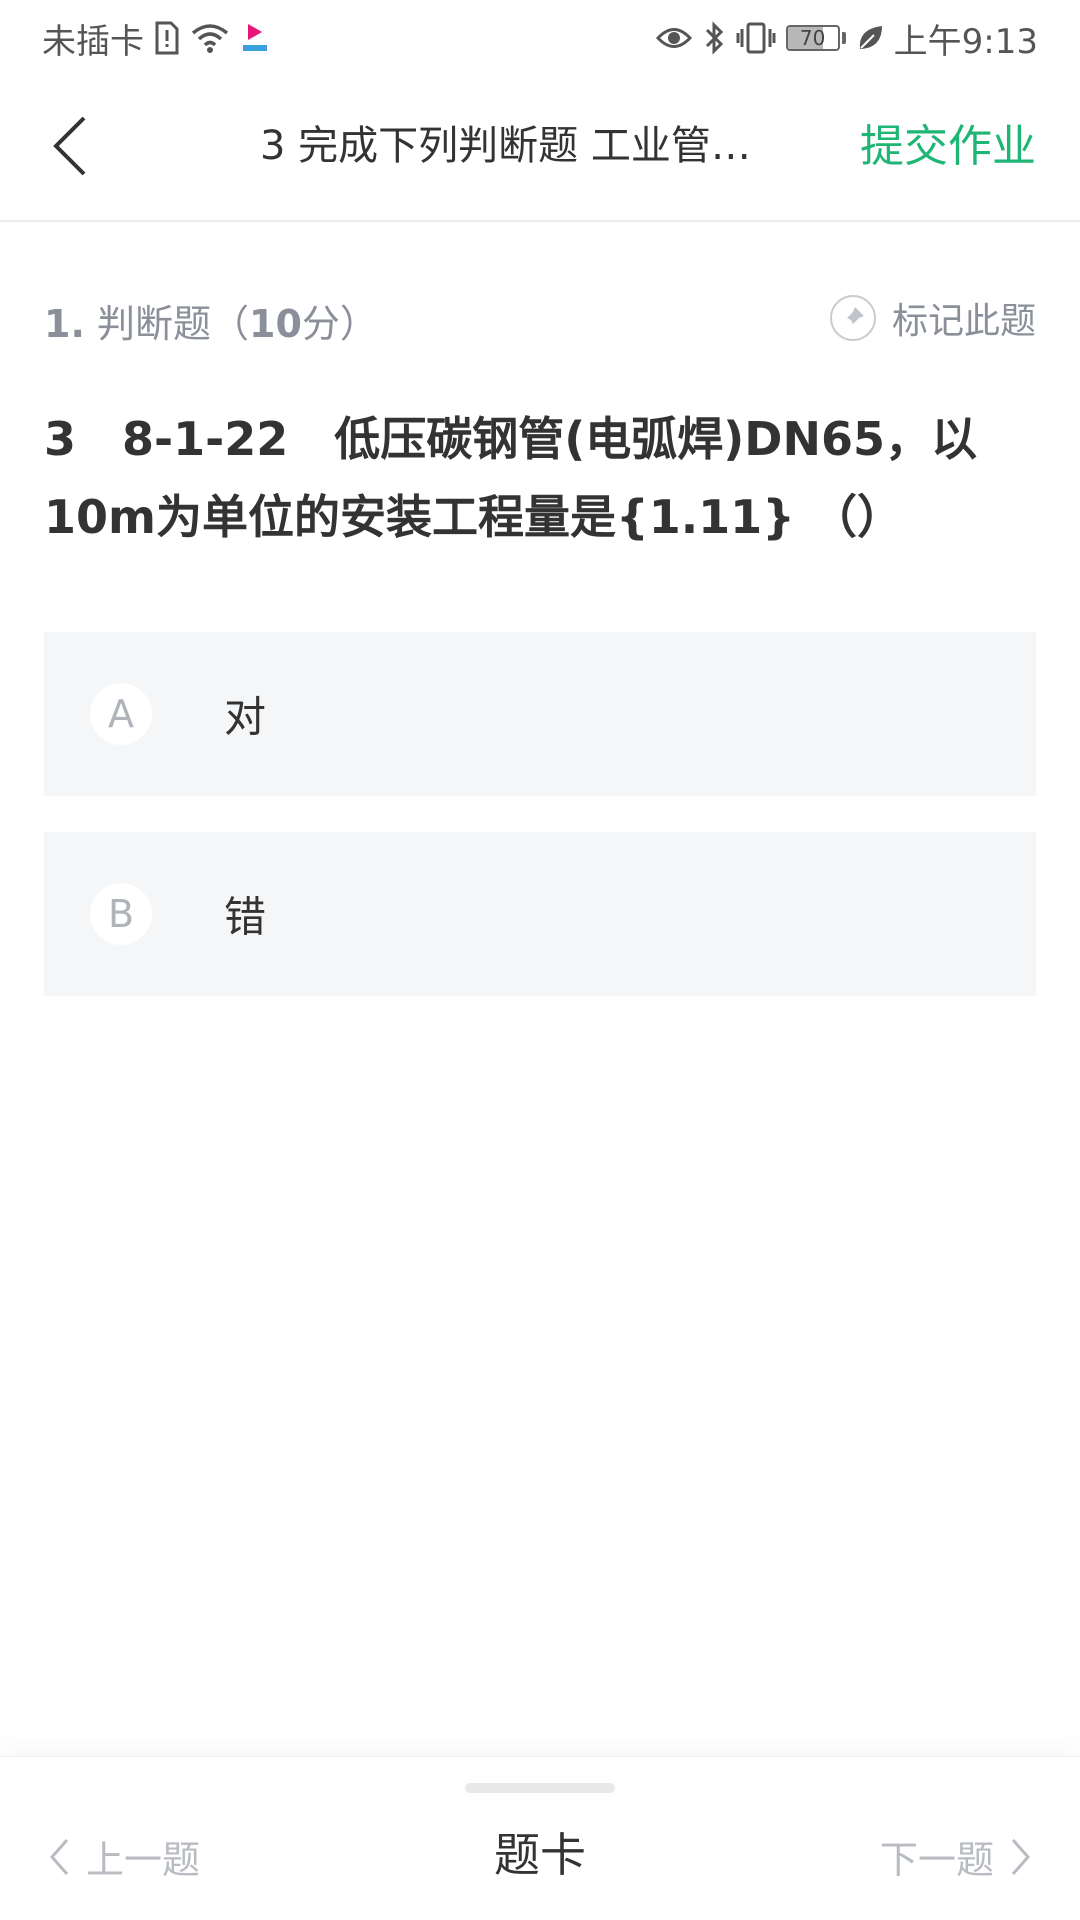  What do you see at coordinates (714, 38) in the screenshot?
I see `bluetooth-icon` at bounding box center [714, 38].